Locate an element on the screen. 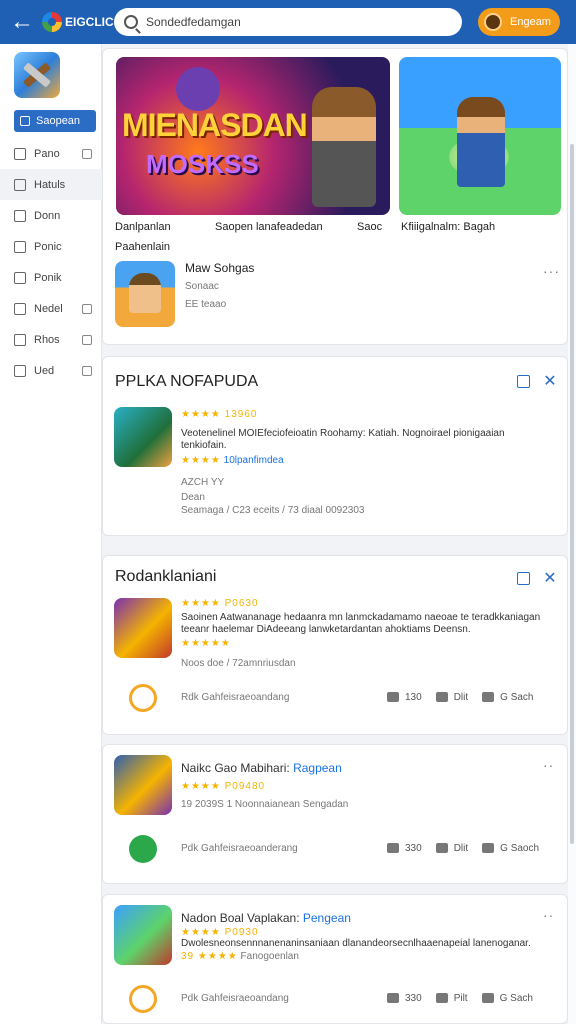 This screenshot has height=1024, width=576. sidebar-item-pano: Pano is located at coordinates (51, 153).